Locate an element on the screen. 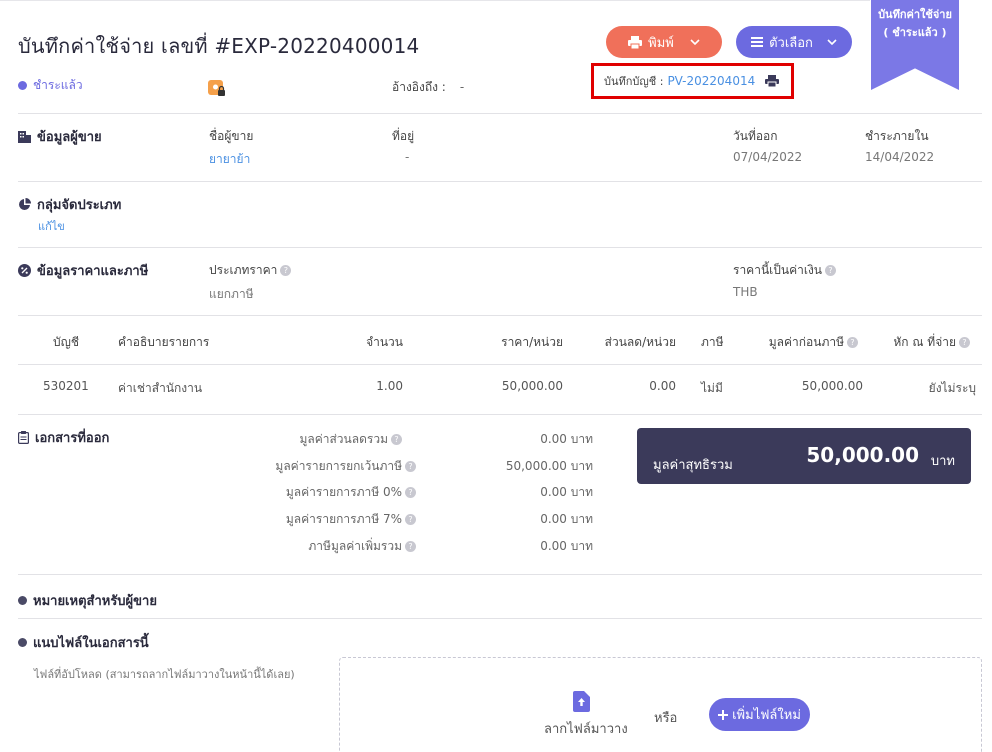  row-pre-tax: 50,000.00 is located at coordinates (832, 386).